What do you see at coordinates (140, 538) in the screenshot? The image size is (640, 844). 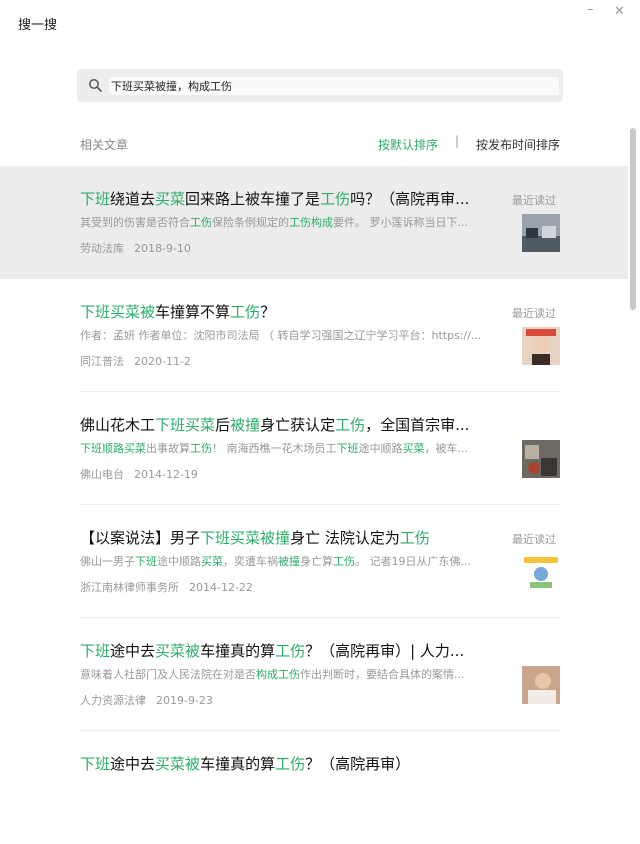 I see `text-run: 【以案说法】男子` at bounding box center [140, 538].